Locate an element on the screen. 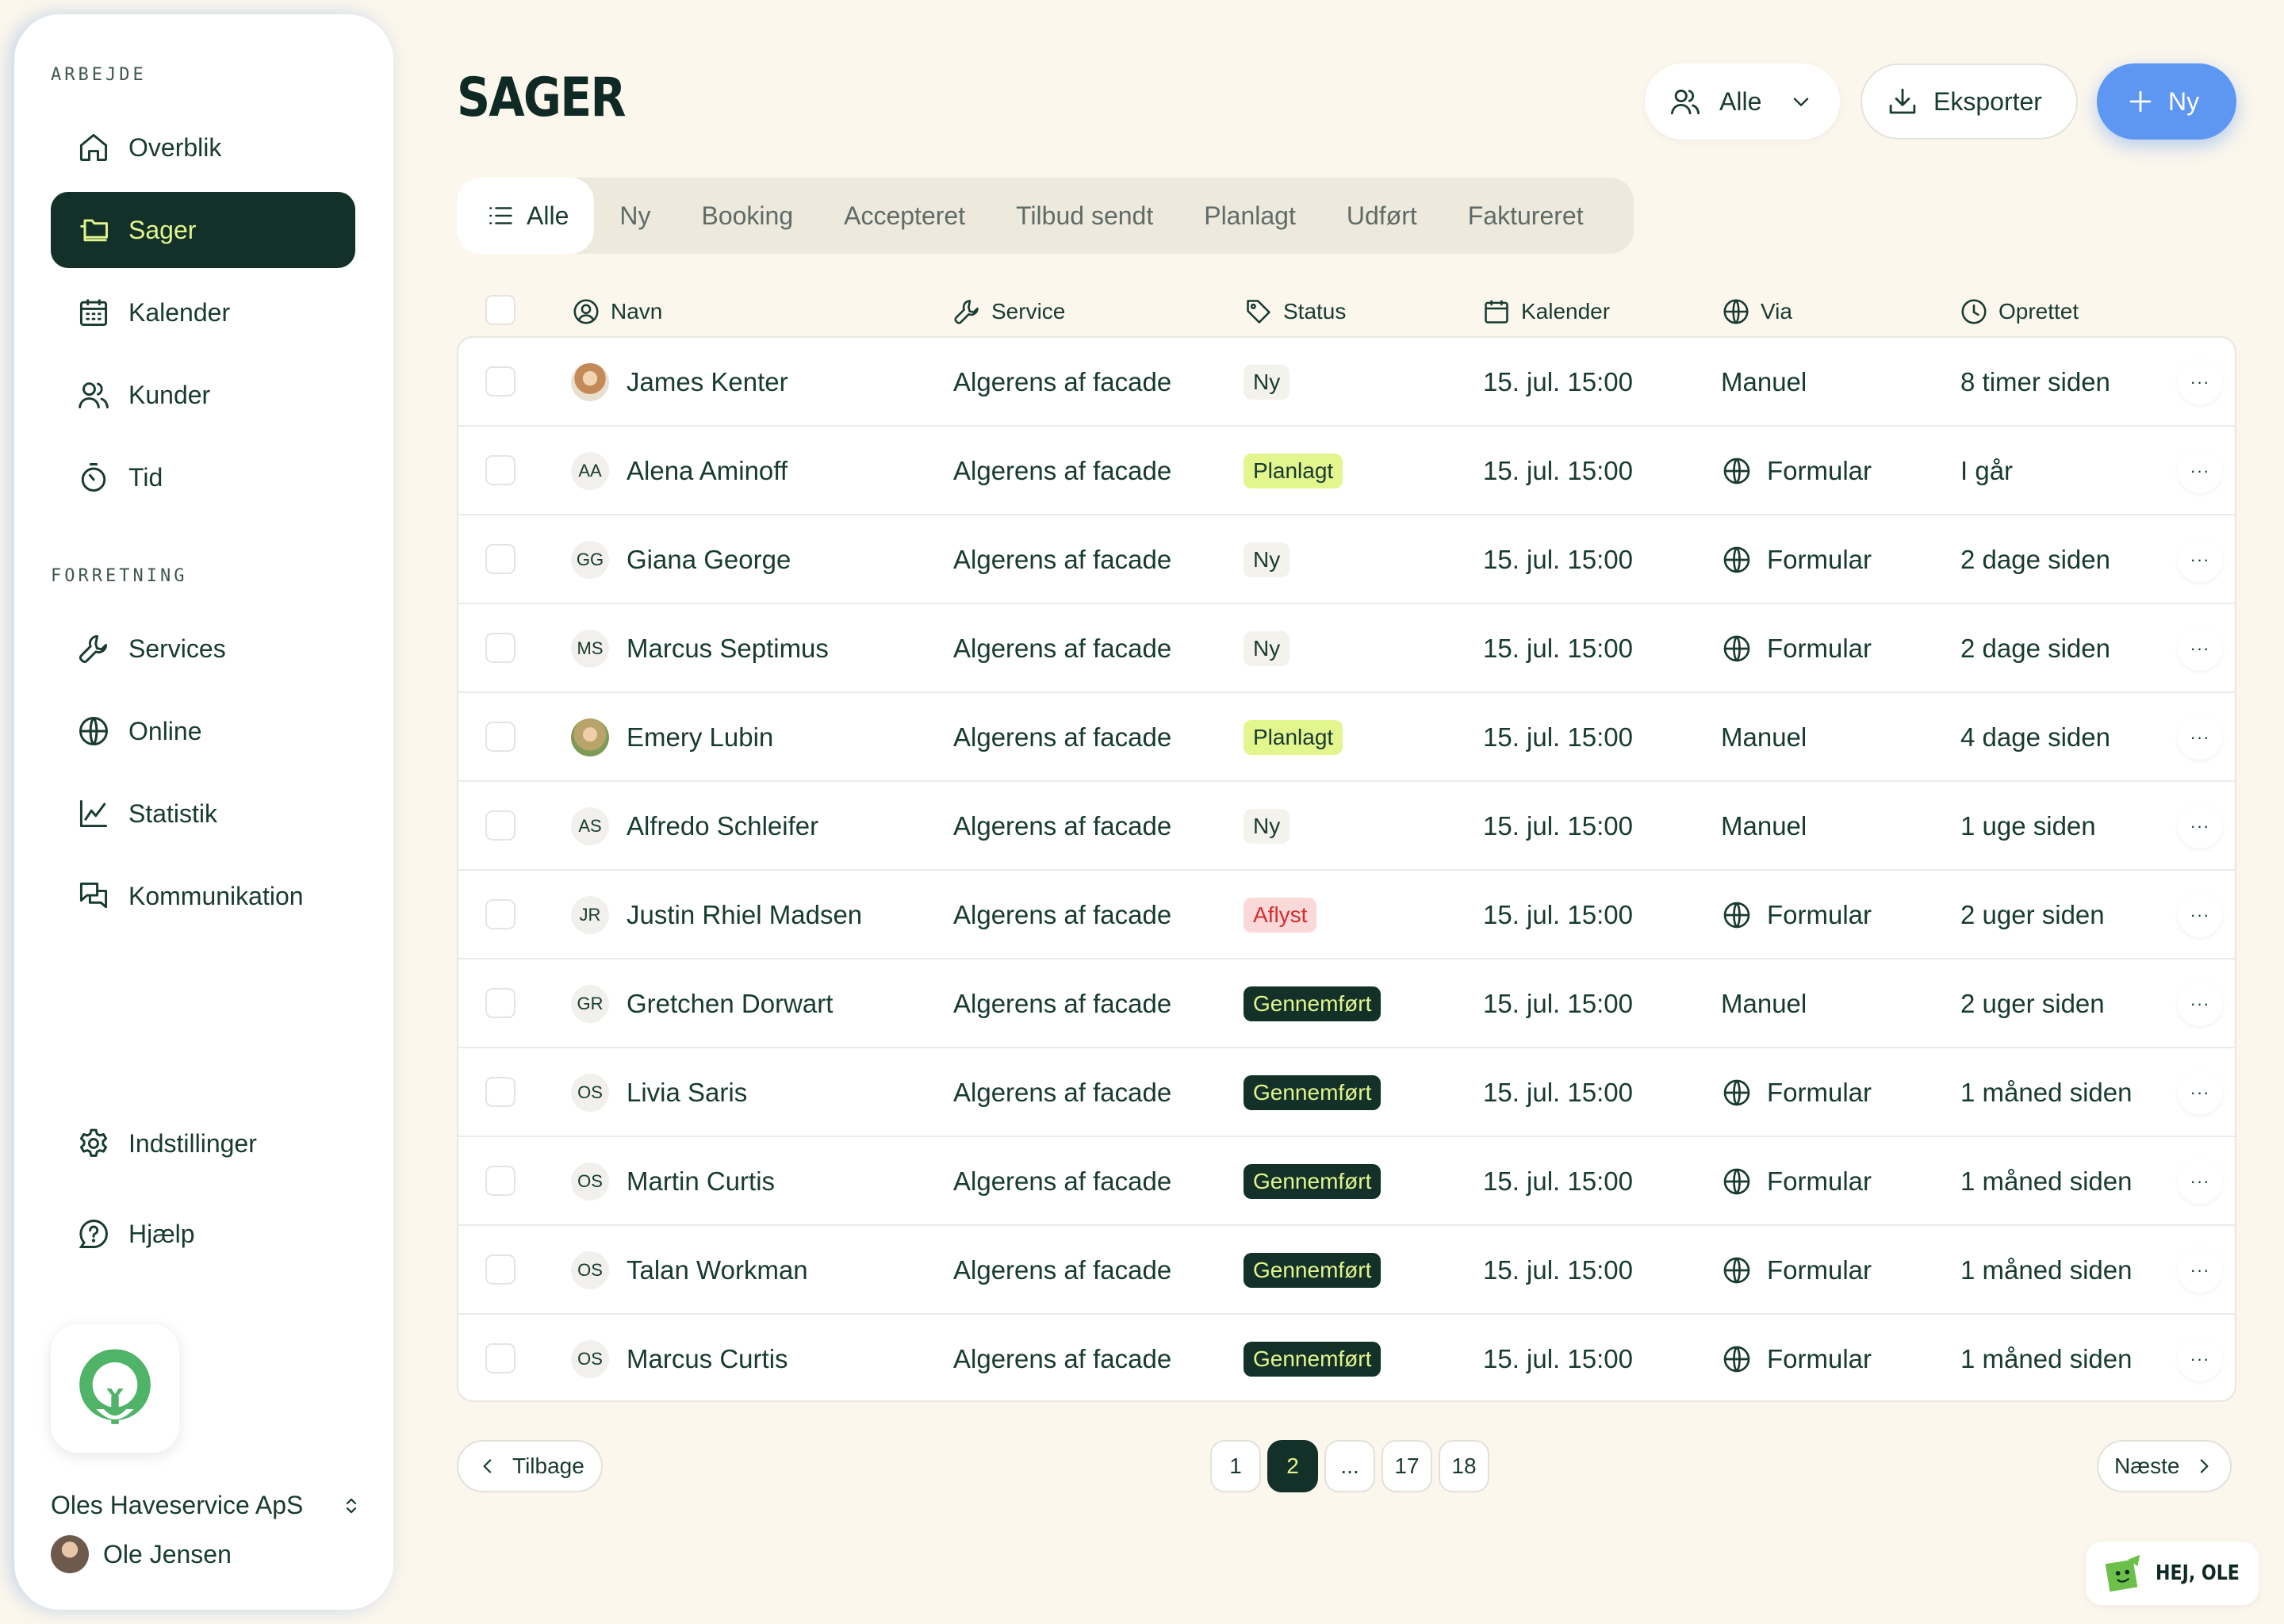 This screenshot has width=2284, height=1624. page-button-18: 18 is located at coordinates (1464, 1466).